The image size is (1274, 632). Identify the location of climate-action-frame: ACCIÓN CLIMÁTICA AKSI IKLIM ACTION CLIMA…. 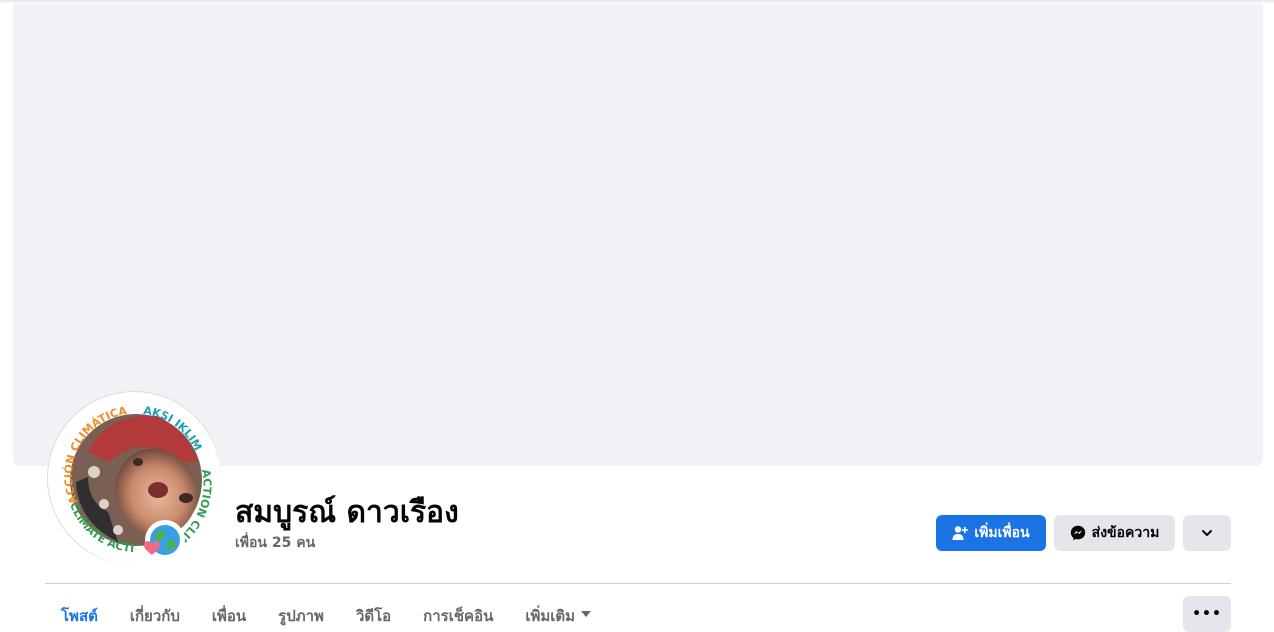
(134, 478).